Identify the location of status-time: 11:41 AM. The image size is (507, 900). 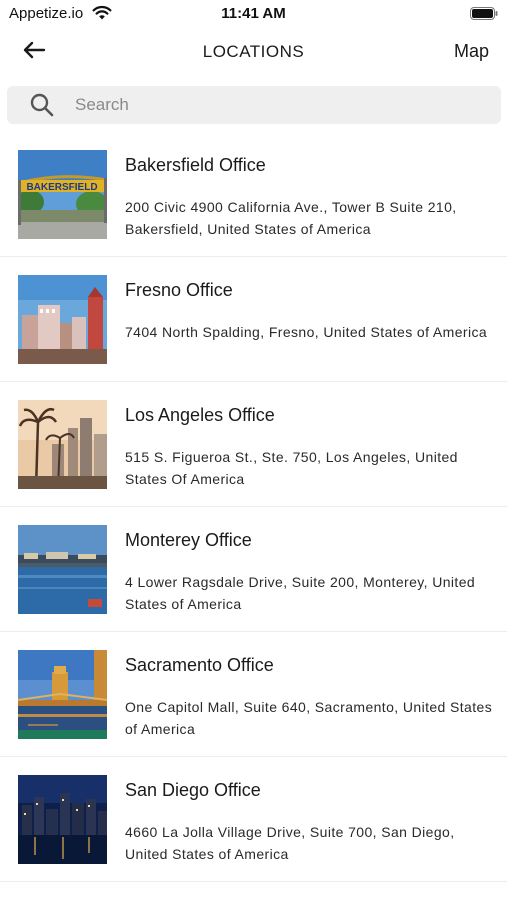
(253, 13).